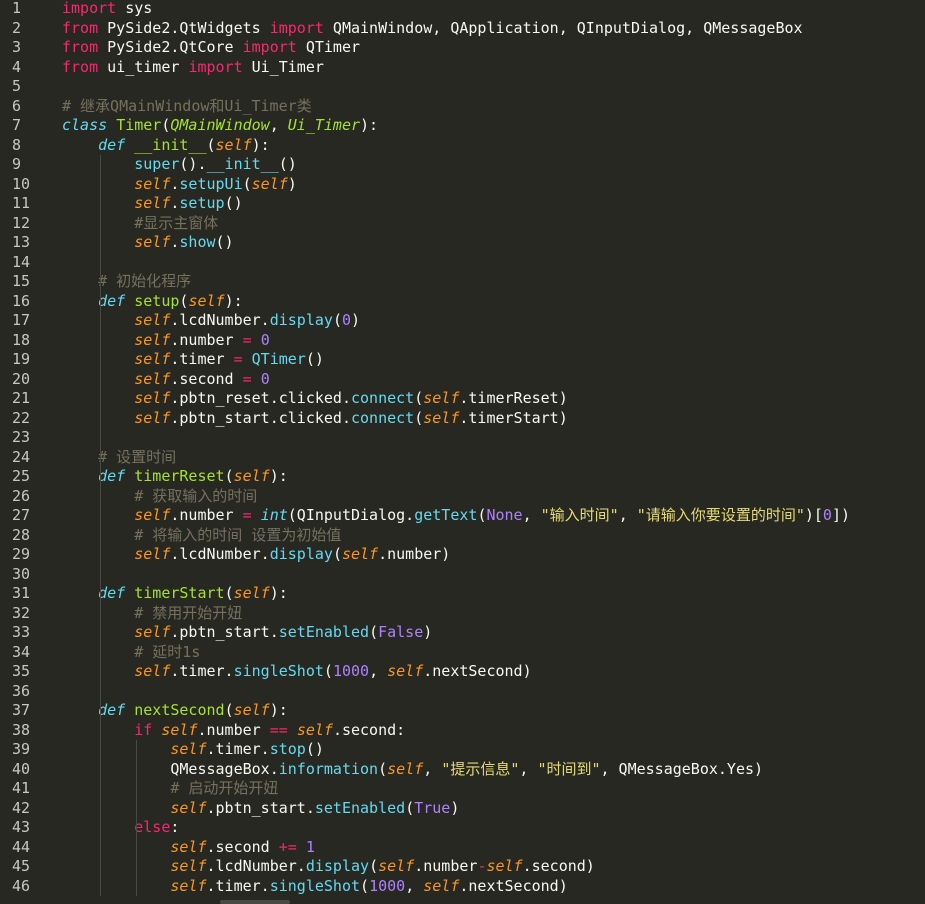  What do you see at coordinates (170, 789) in the screenshot?
I see `code-line: # 启动开始开妞` at bounding box center [170, 789].